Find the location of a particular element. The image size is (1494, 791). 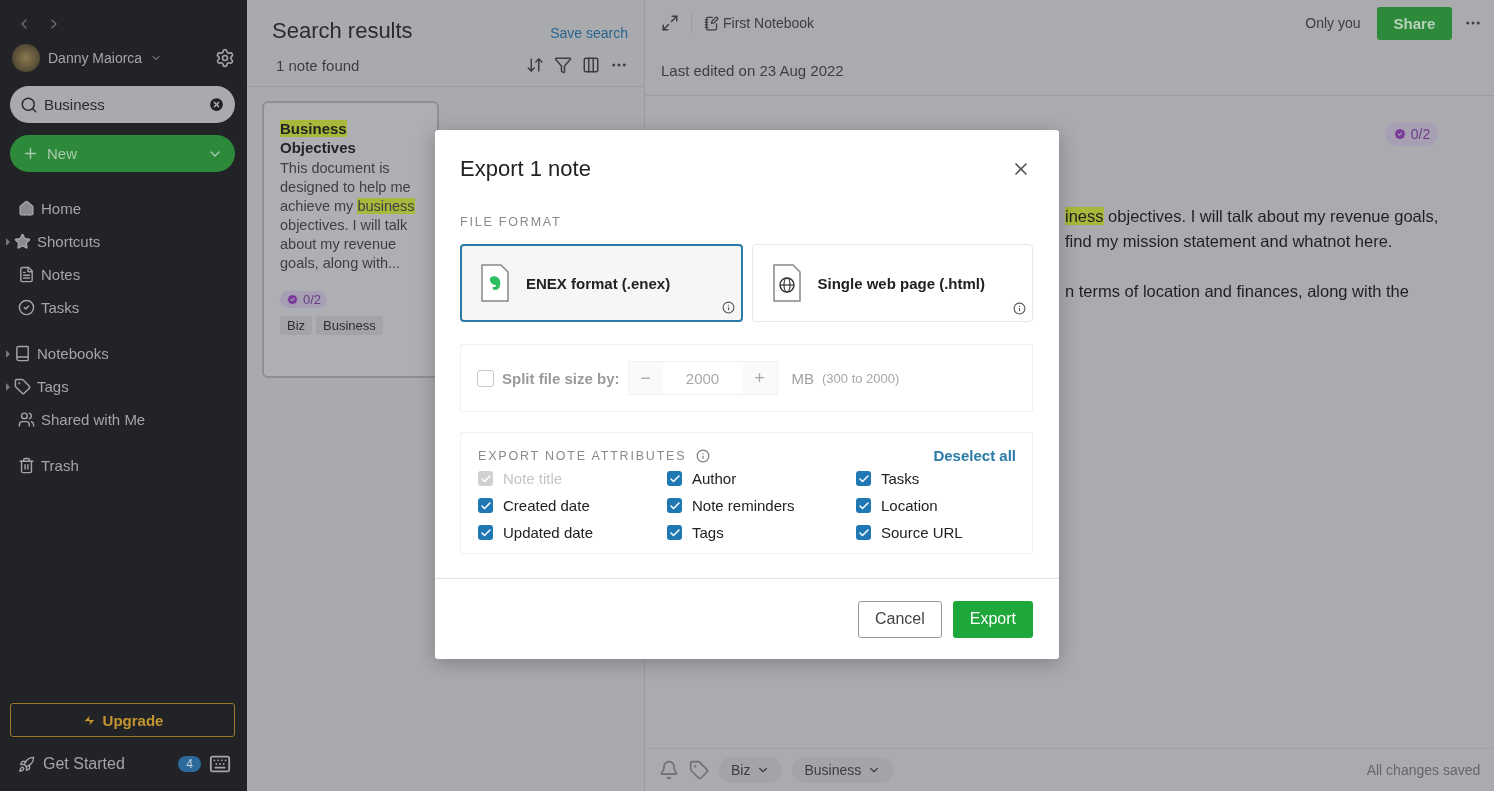

get-started-link: Get Started is located at coordinates (107, 764).